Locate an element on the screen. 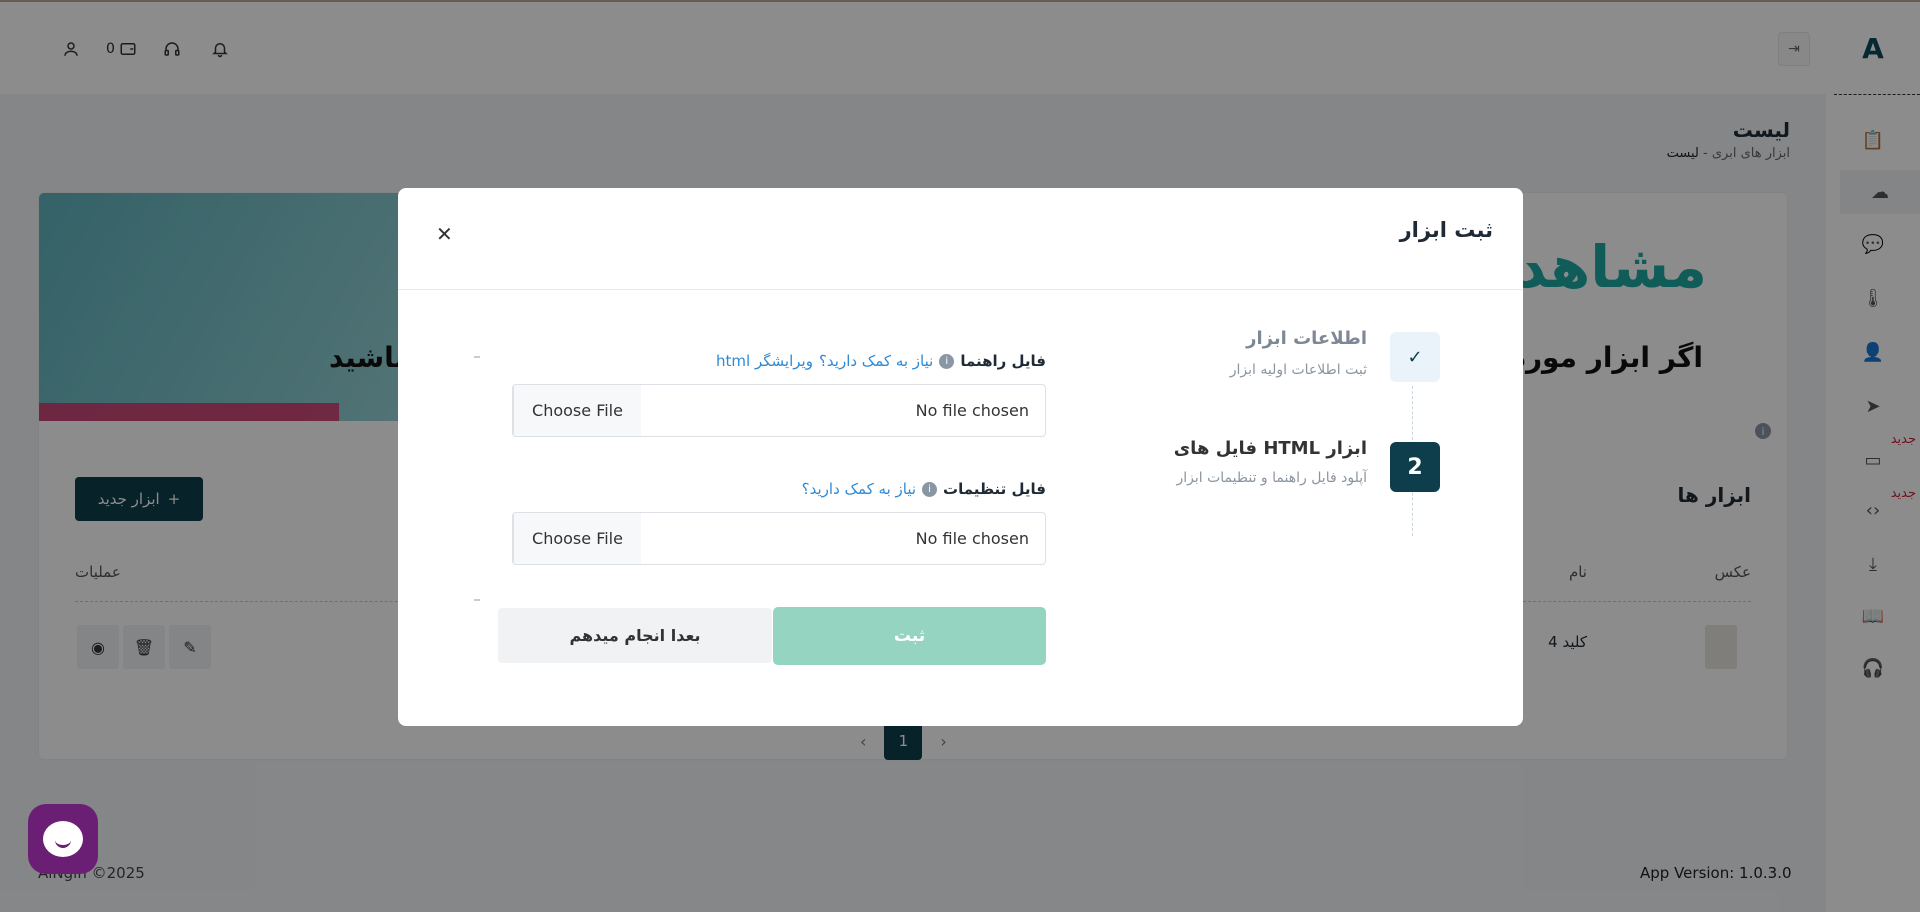  guide-help-link: نیاز به کمک دارید؟ is located at coordinates (876, 361).